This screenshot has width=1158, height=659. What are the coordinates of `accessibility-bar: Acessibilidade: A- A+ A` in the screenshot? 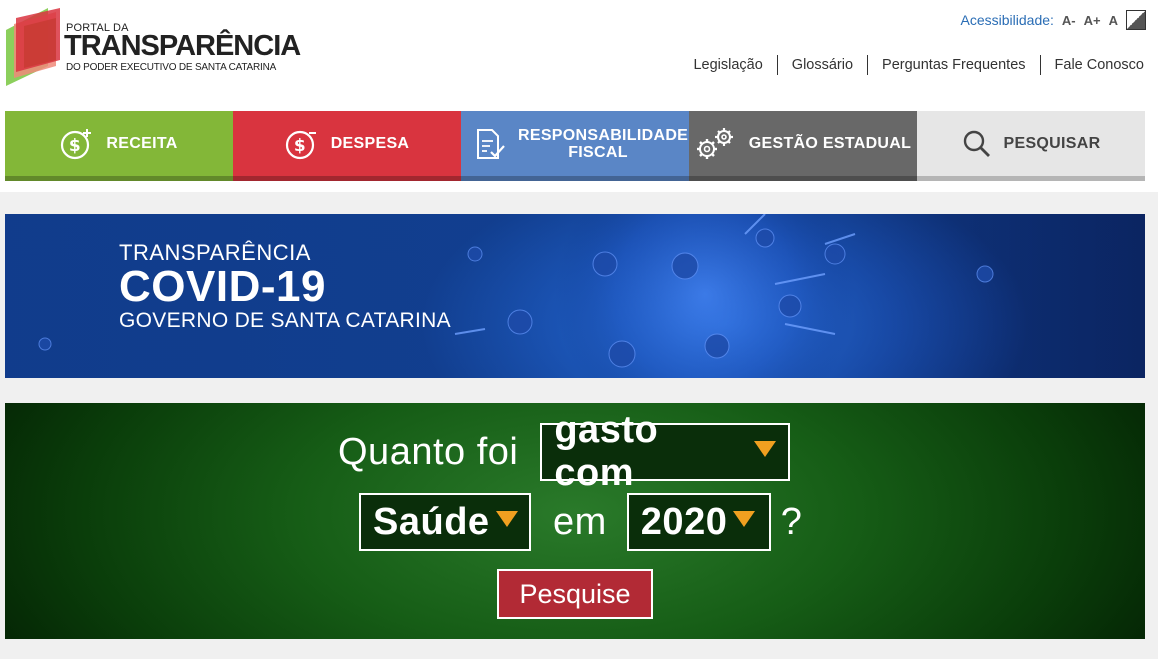 It's located at (1053, 20).